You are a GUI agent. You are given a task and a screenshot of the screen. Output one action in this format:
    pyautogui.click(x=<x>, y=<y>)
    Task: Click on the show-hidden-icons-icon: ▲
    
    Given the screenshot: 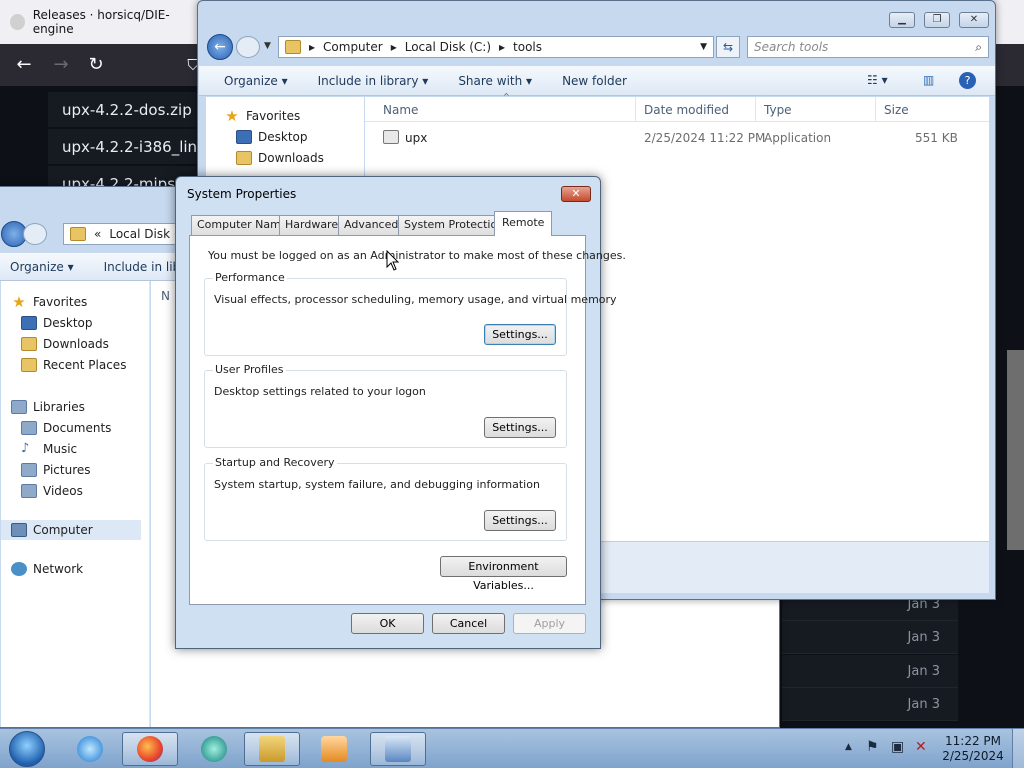 What is the action you would take?
    pyautogui.click(x=848, y=747)
    